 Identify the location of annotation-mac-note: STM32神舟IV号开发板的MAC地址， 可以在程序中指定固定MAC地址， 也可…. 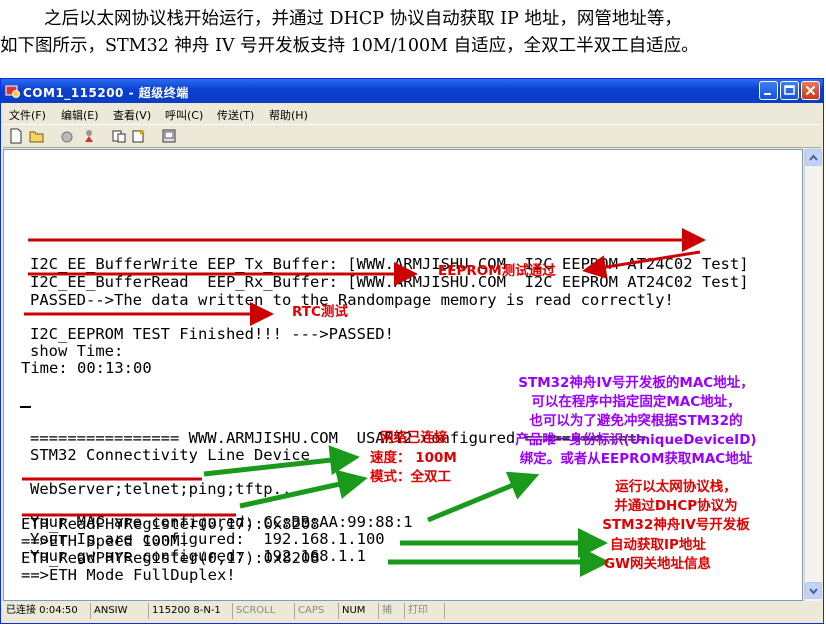
(636, 421).